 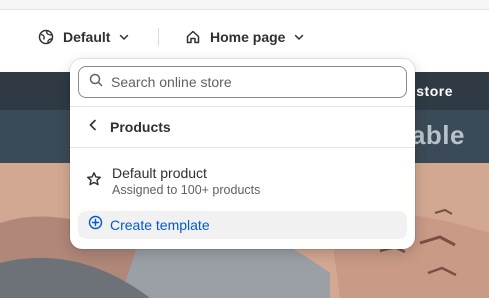 I want to click on create-template-label: Create template, so click(x=160, y=225).